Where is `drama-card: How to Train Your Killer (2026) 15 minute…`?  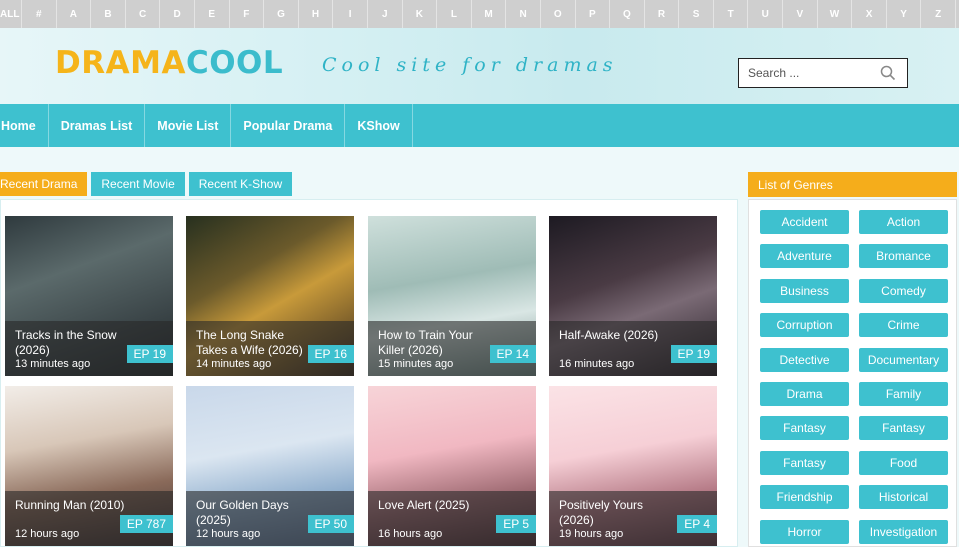 drama-card: How to Train Your Killer (2026) 15 minute… is located at coordinates (452, 296).